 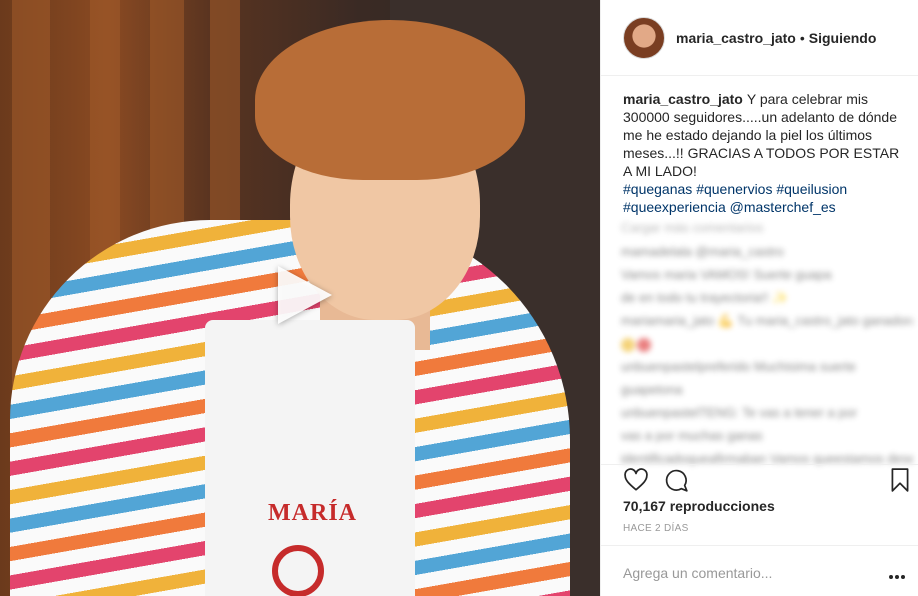 I want to click on caption-username: maria_castro_jato, so click(x=683, y=99).